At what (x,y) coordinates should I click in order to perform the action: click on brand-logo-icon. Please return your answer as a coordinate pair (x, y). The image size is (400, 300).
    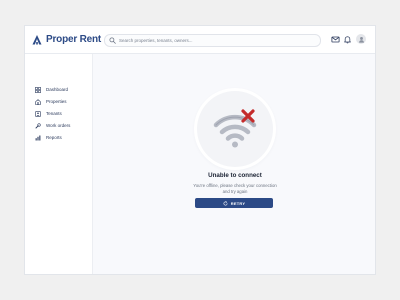
    Looking at the image, I should click on (37, 39).